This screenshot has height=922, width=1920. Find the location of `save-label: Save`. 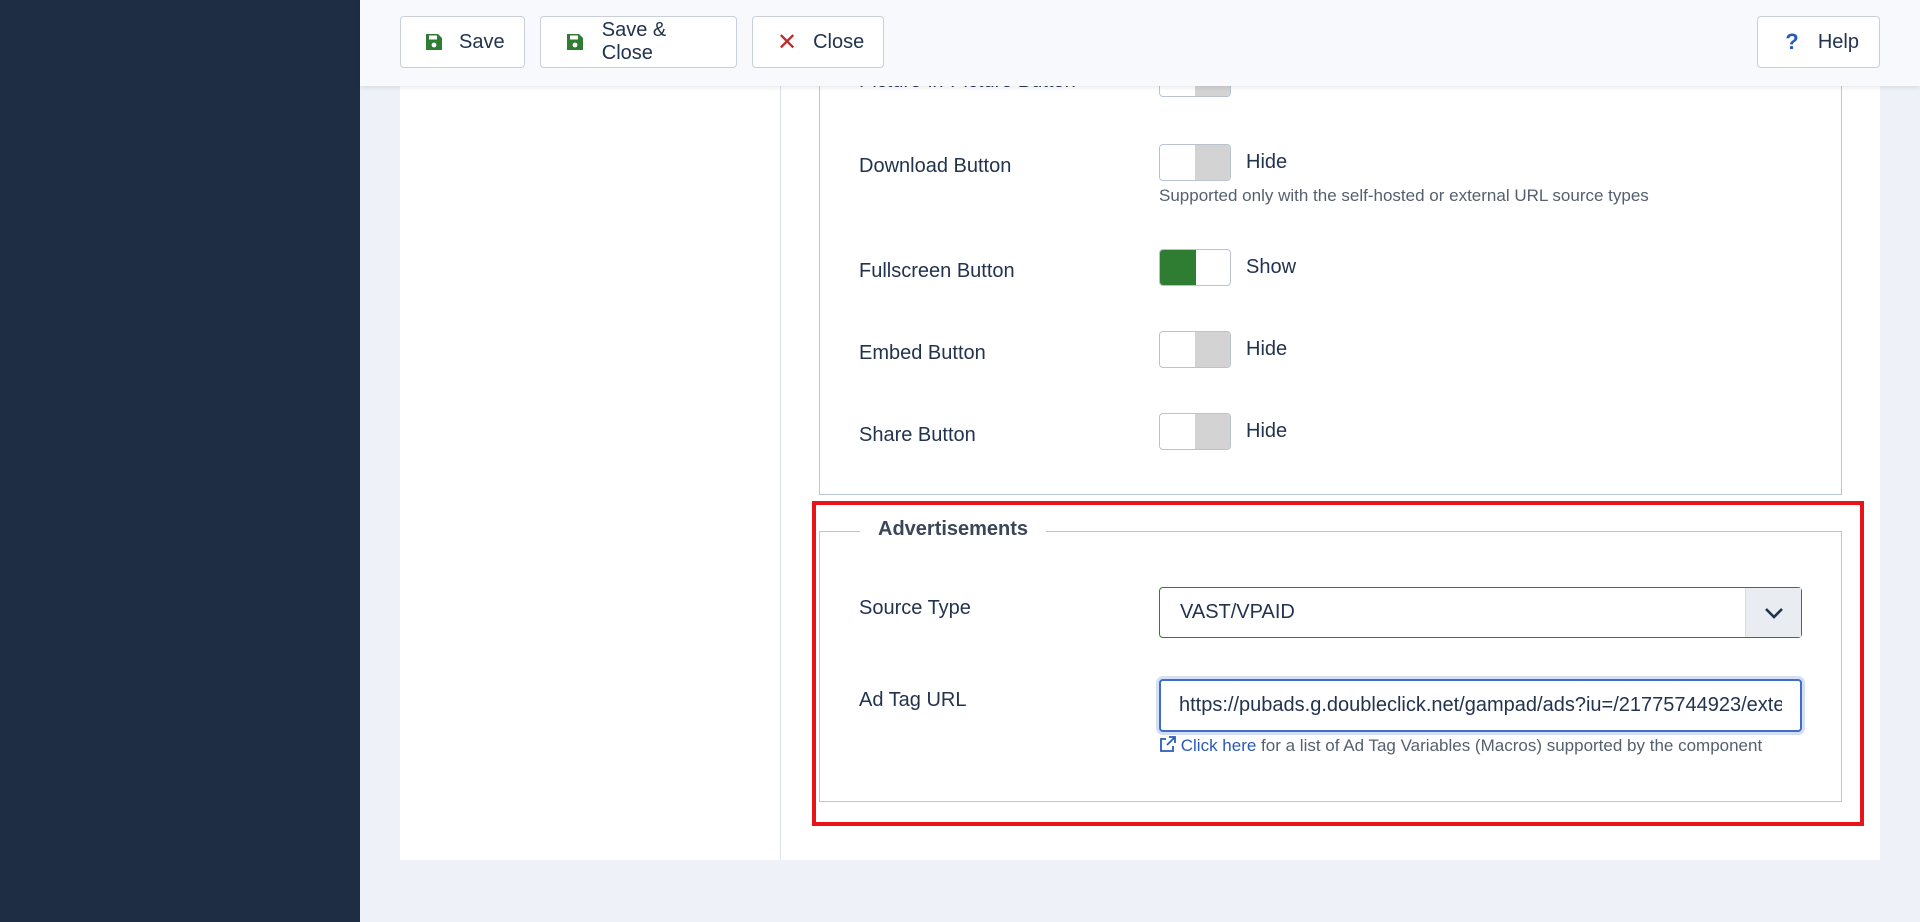

save-label: Save is located at coordinates (482, 41).